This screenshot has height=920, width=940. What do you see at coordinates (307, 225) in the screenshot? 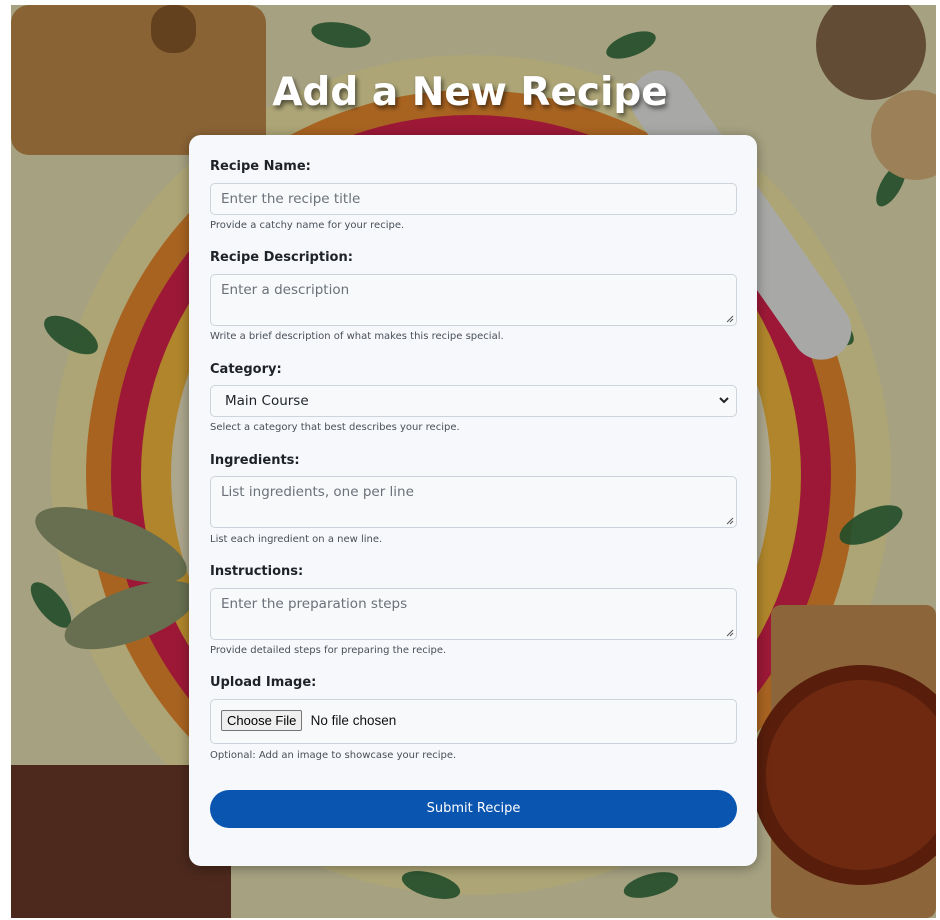
I see `recipe-name-help: Provide a catchy name for your recipe.` at bounding box center [307, 225].